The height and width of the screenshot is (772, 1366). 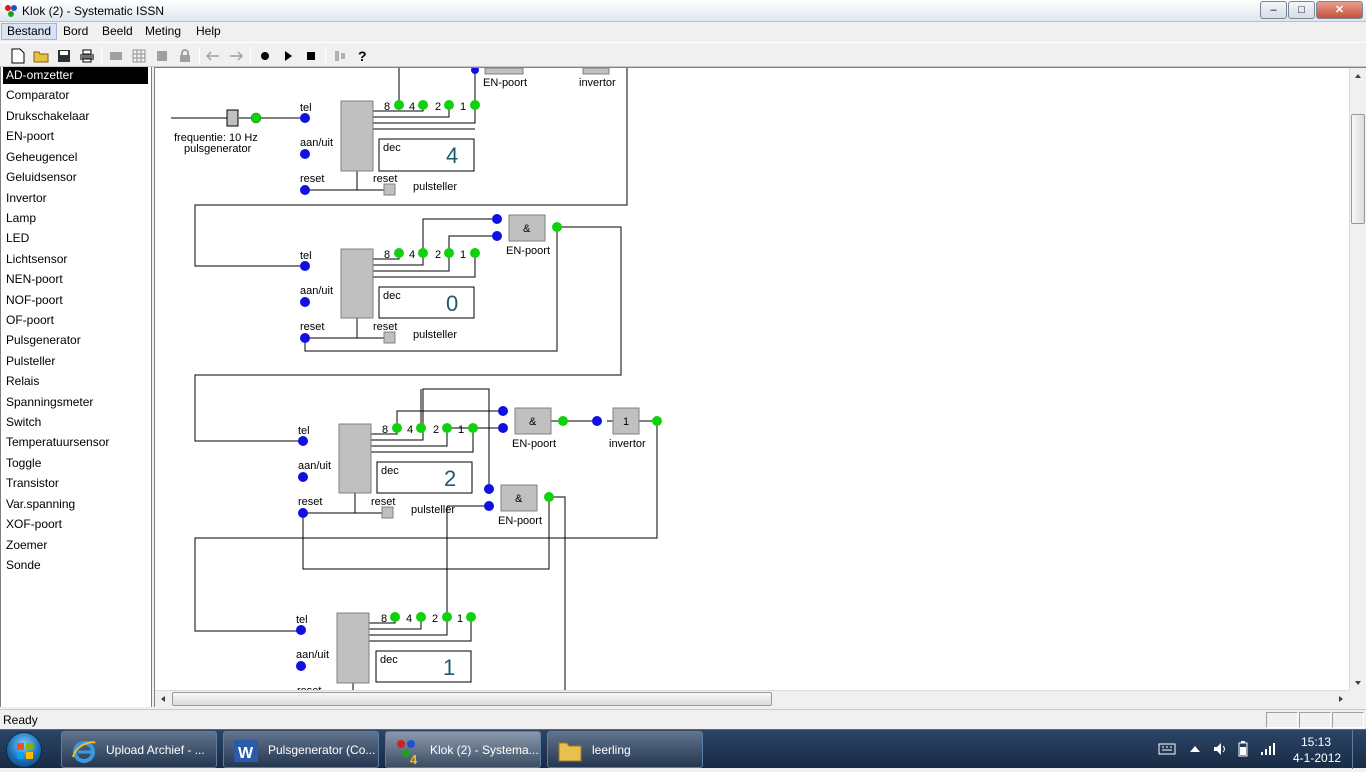 What do you see at coordinates (75, 259) in the screenshot?
I see `component-lichtsensor: Lichtsensor` at bounding box center [75, 259].